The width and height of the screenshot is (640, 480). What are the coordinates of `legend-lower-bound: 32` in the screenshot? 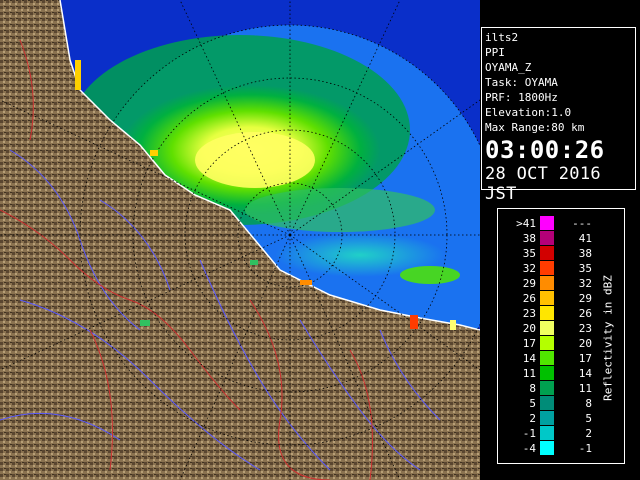 It's located at (529, 268).